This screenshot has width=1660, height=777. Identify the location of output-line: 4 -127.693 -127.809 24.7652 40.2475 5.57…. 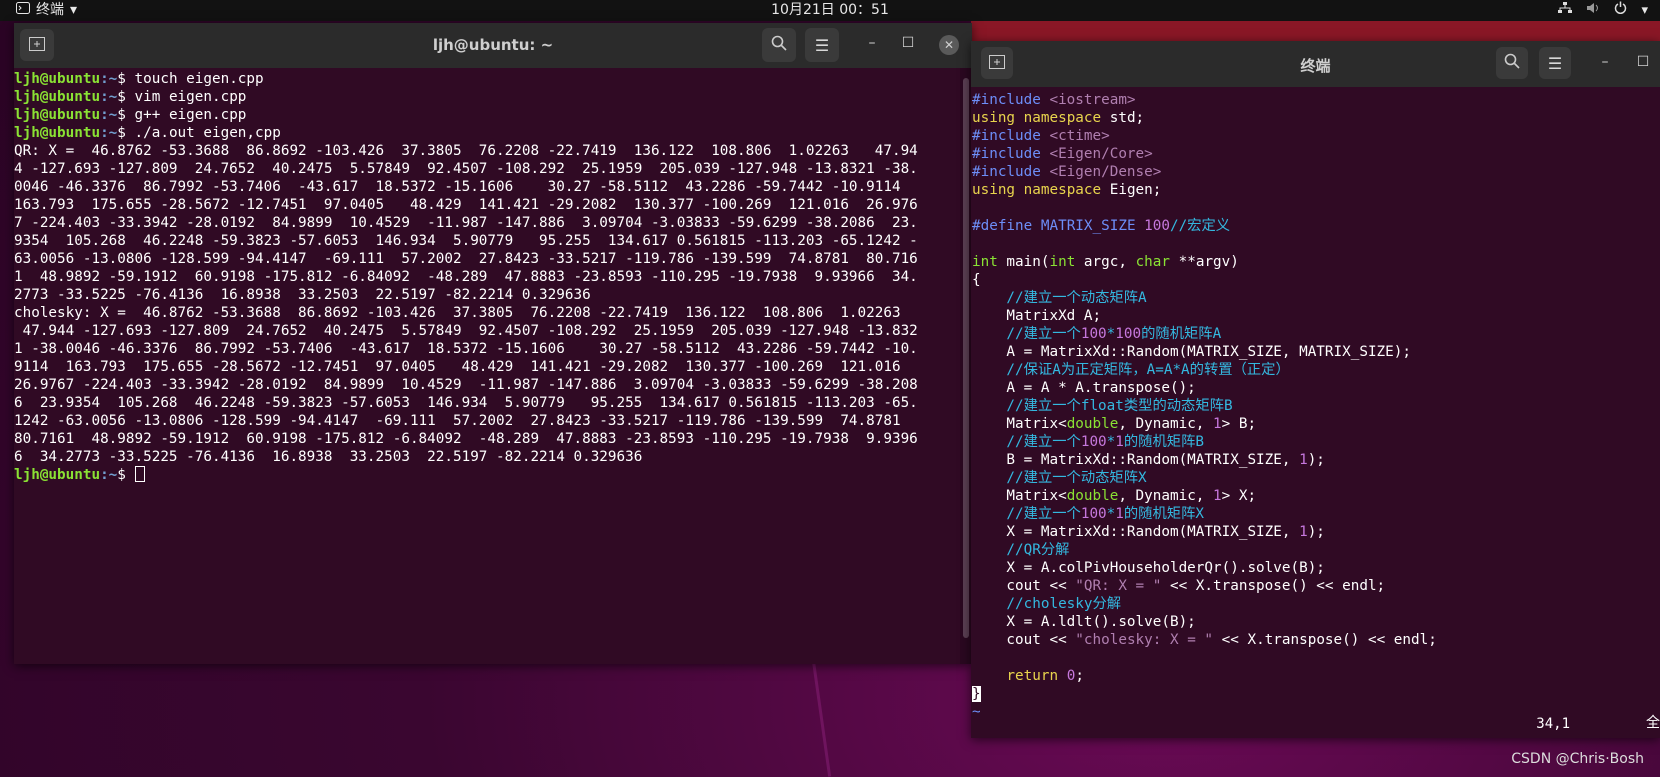
(466, 169).